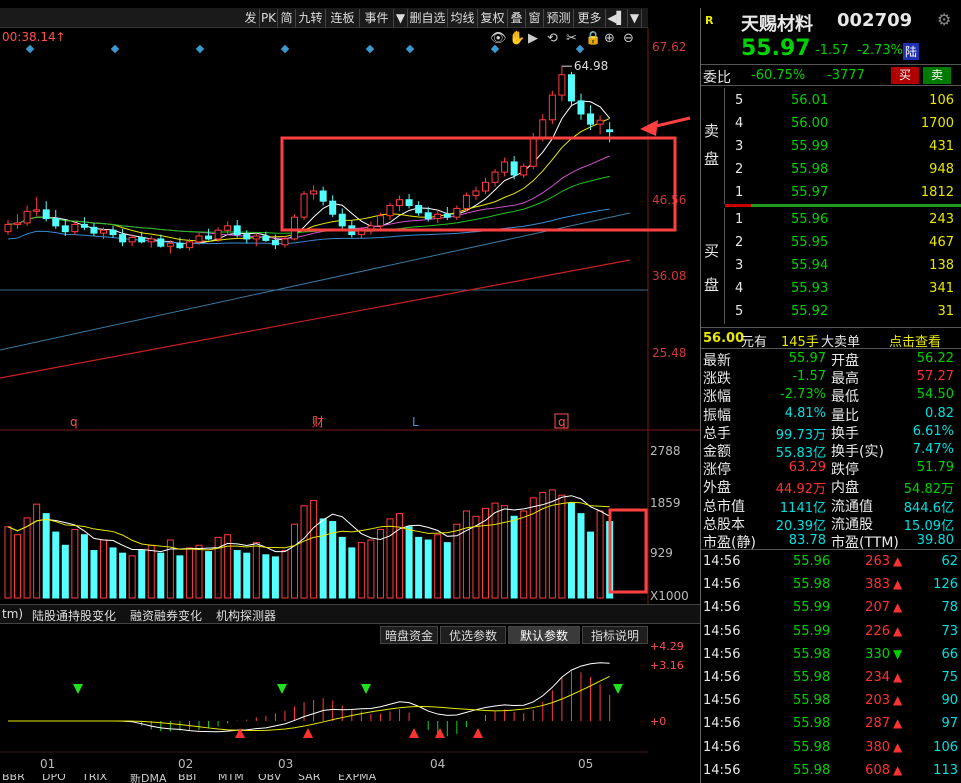 The height and width of the screenshot is (783, 961). I want to click on chart-tool-icon: ✂, so click(571, 38).